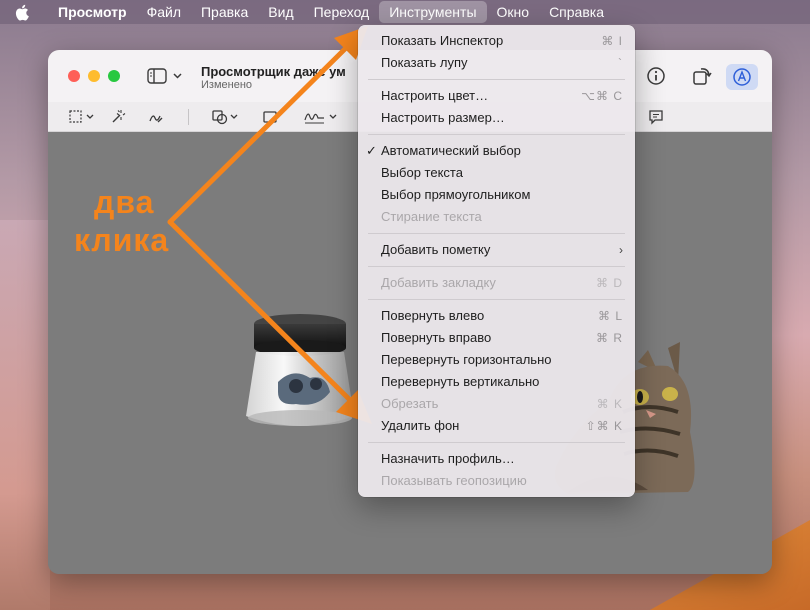 The image size is (810, 610). What do you see at coordinates (454, 480) in the screenshot?
I see `menu-item-label: Показывать геопозицию` at bounding box center [454, 480].